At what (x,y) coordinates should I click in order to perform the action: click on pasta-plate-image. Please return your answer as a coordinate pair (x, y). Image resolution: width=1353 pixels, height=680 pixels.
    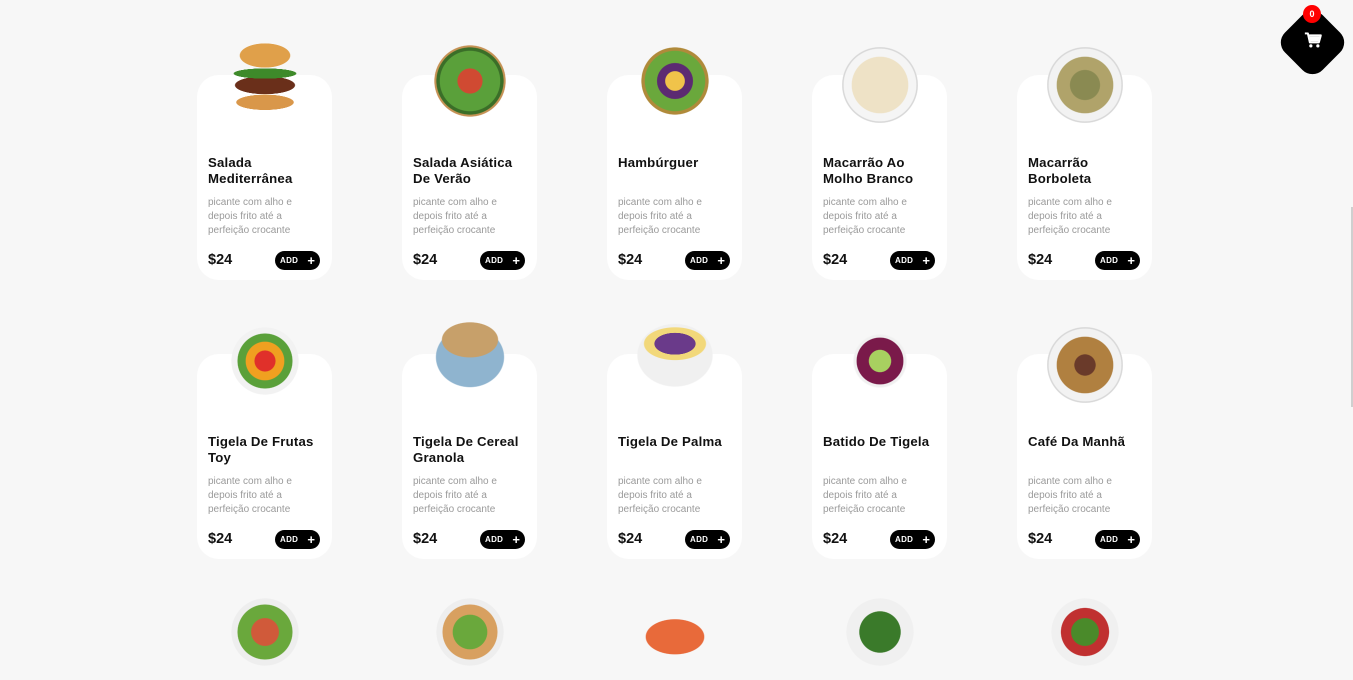
    Looking at the image, I should click on (879, 85).